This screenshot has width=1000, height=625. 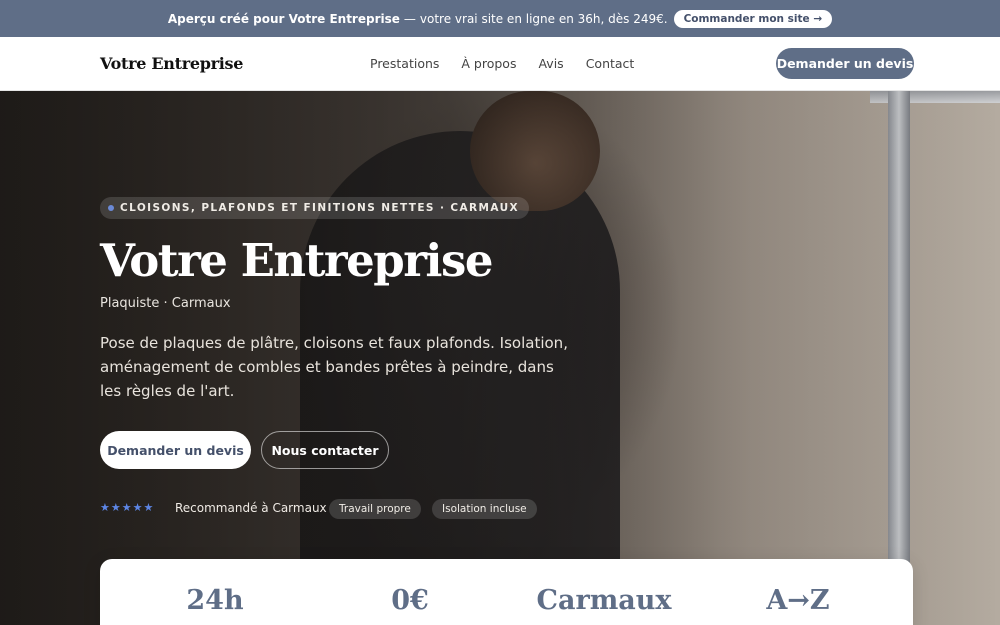 What do you see at coordinates (296, 260) in the screenshot?
I see `hero-title: Votre Entreprise` at bounding box center [296, 260].